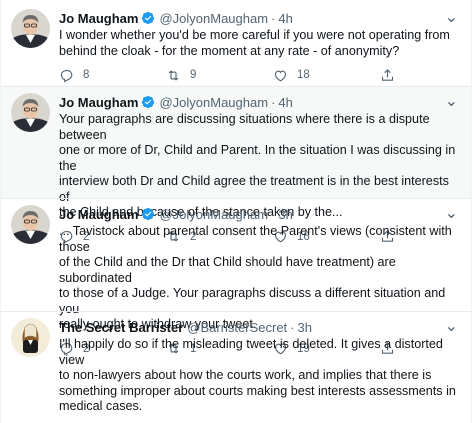 Image resolution: width=474 pixels, height=423 pixels. What do you see at coordinates (326, 75) in the screenshot?
I see `like-button: 18` at bounding box center [326, 75].